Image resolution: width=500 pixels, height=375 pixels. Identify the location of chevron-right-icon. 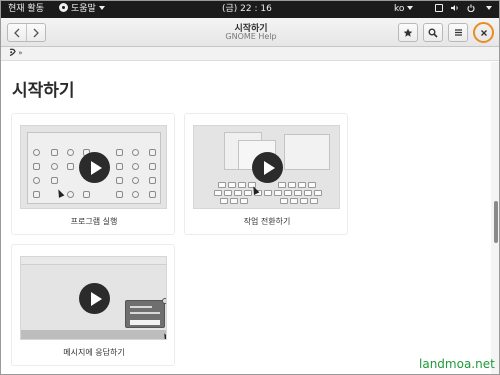
(36, 32).